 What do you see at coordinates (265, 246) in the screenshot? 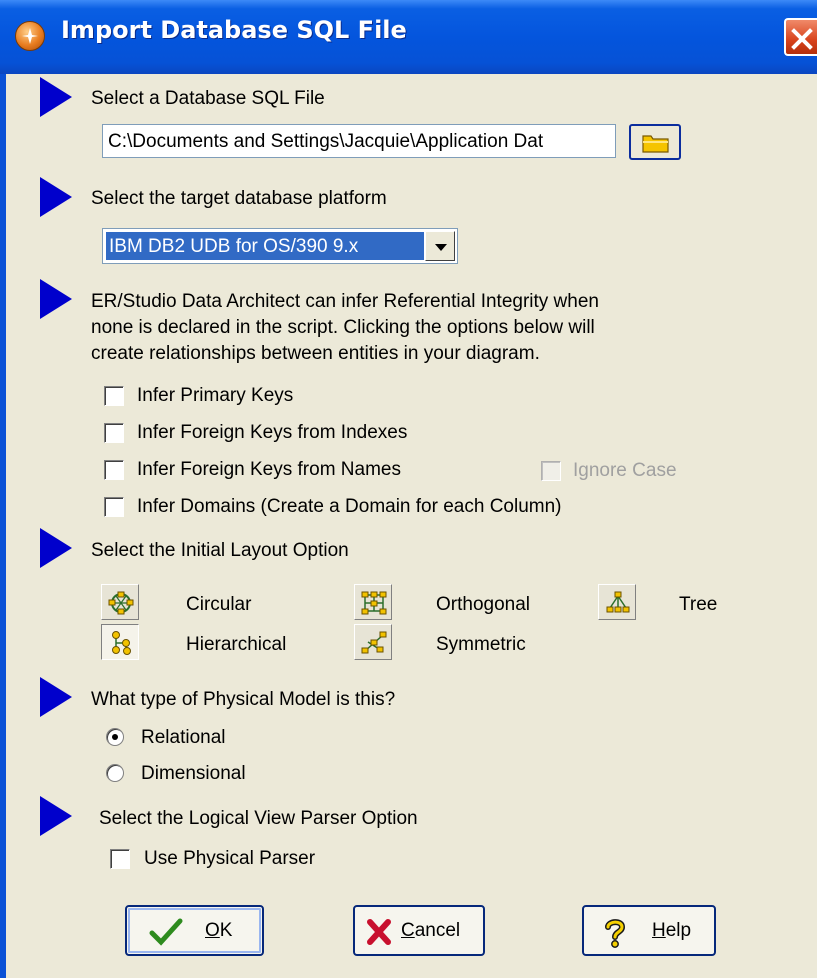
I see `platform-selected-value: IBM DB2 UDB for OS/390 9.x` at bounding box center [265, 246].